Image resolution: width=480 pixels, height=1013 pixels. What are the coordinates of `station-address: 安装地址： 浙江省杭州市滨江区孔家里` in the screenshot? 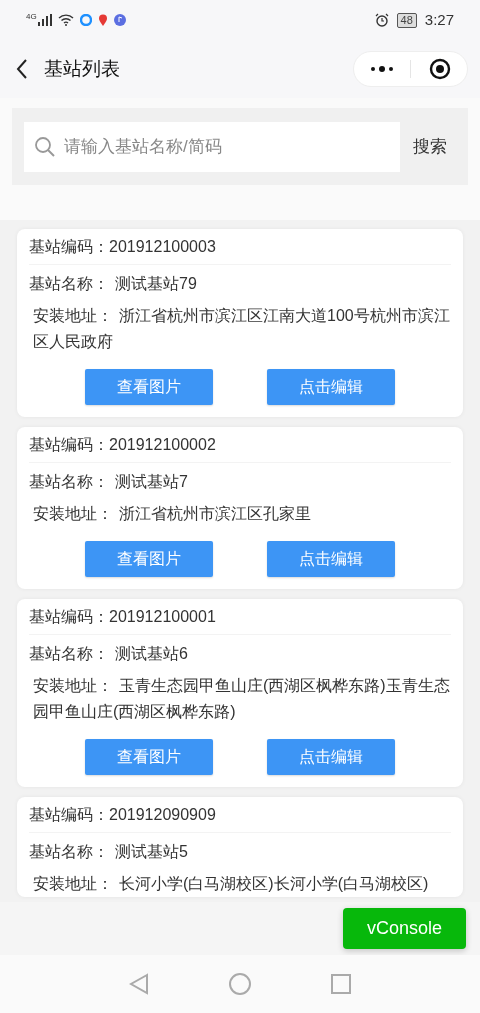 It's located at (172, 514).